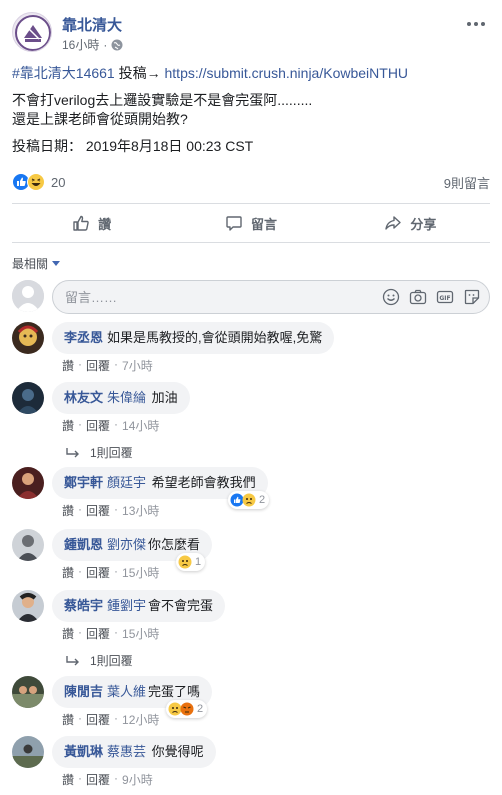 The width and height of the screenshot is (502, 795). I want to click on share-button: 分享, so click(410, 223).